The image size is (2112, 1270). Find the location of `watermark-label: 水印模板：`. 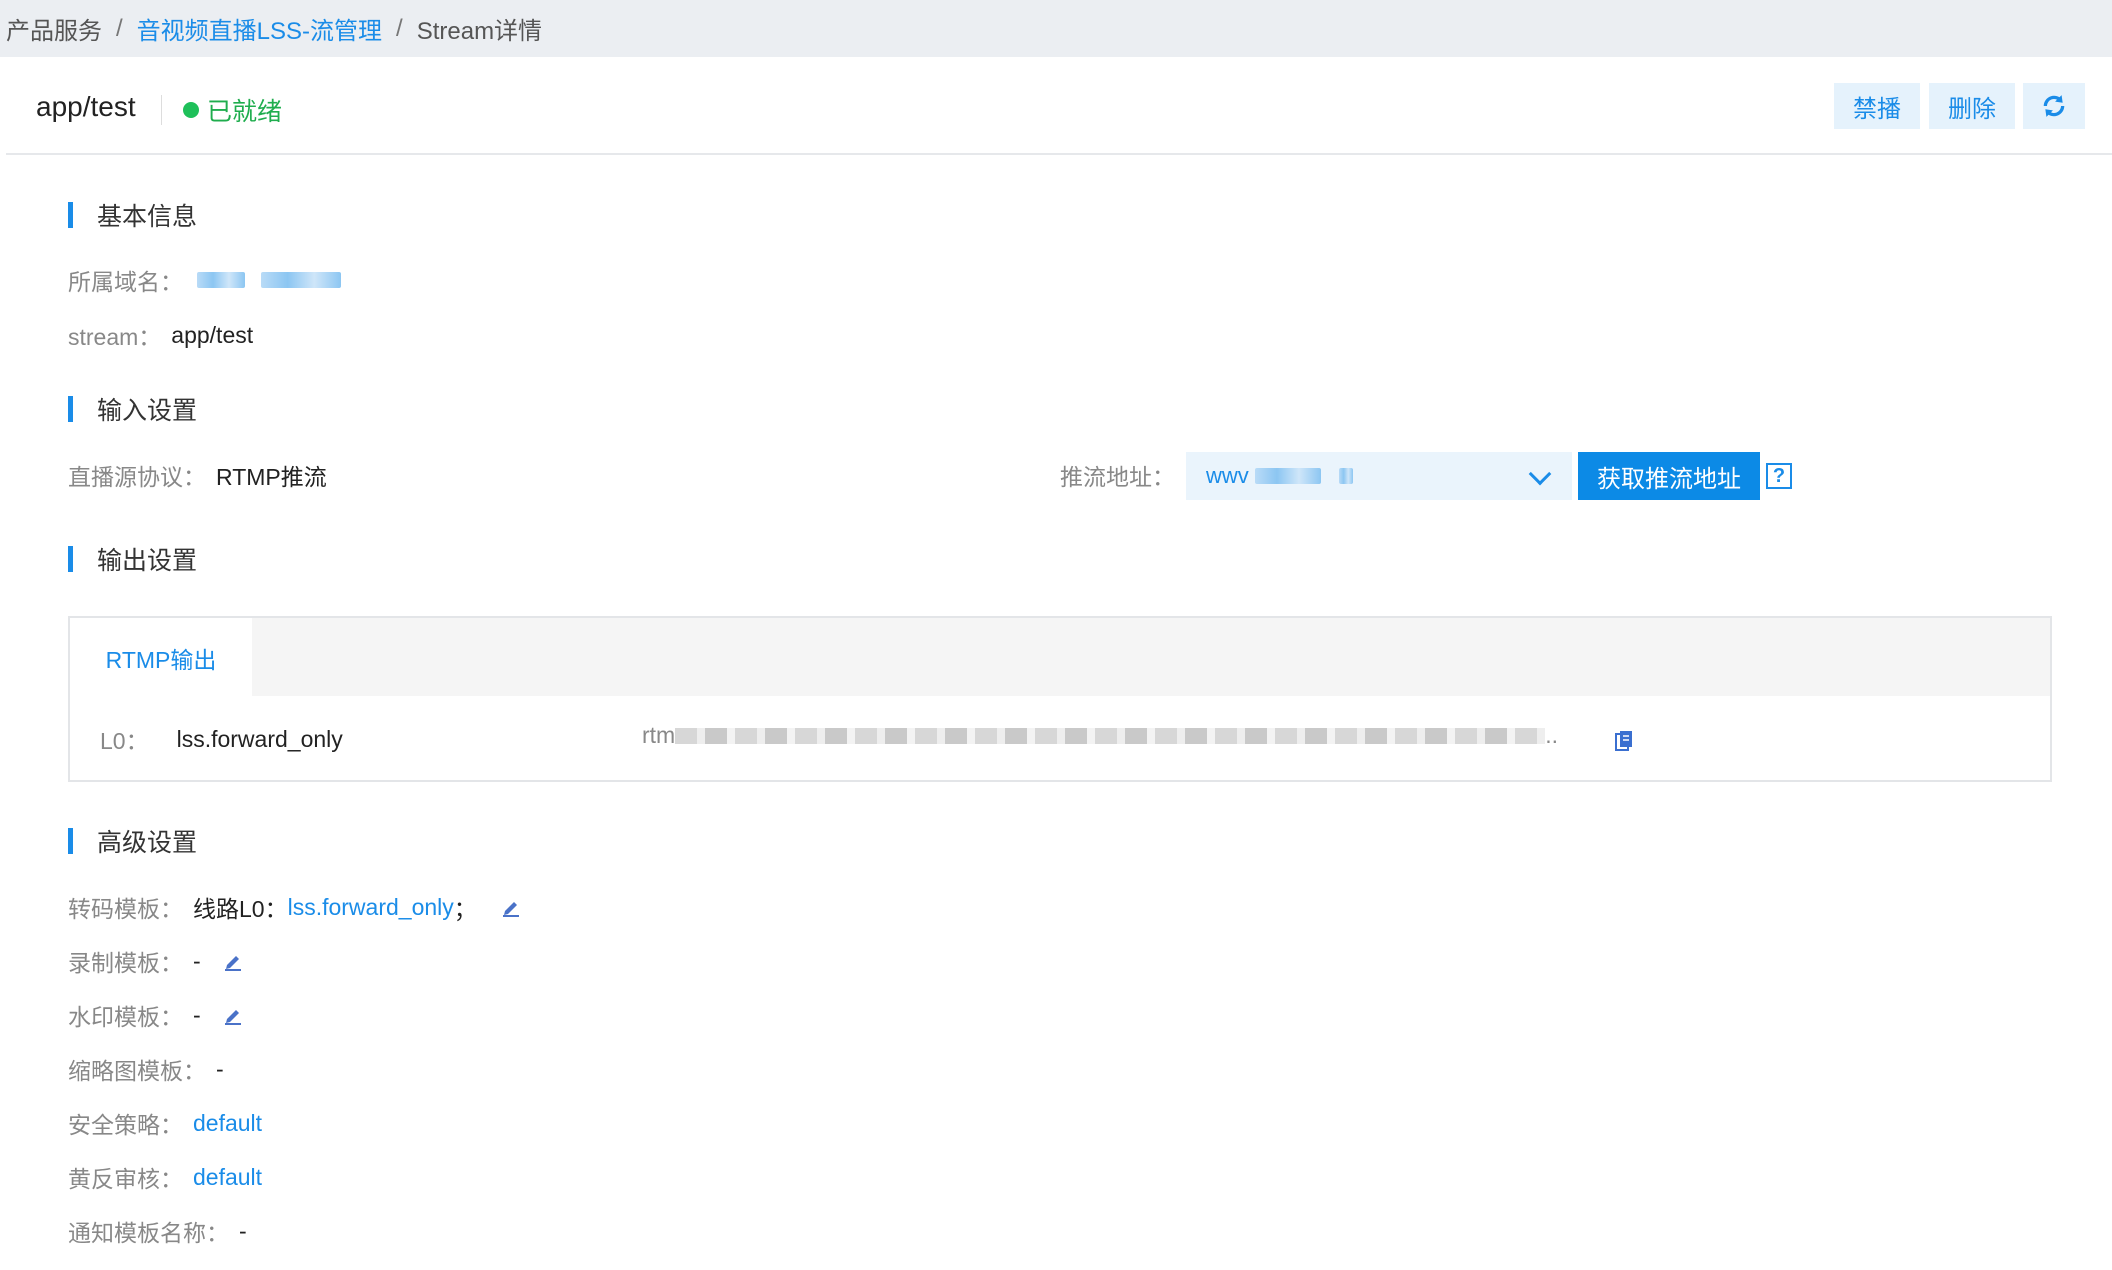

watermark-label: 水印模板： is located at coordinates (125, 1017).